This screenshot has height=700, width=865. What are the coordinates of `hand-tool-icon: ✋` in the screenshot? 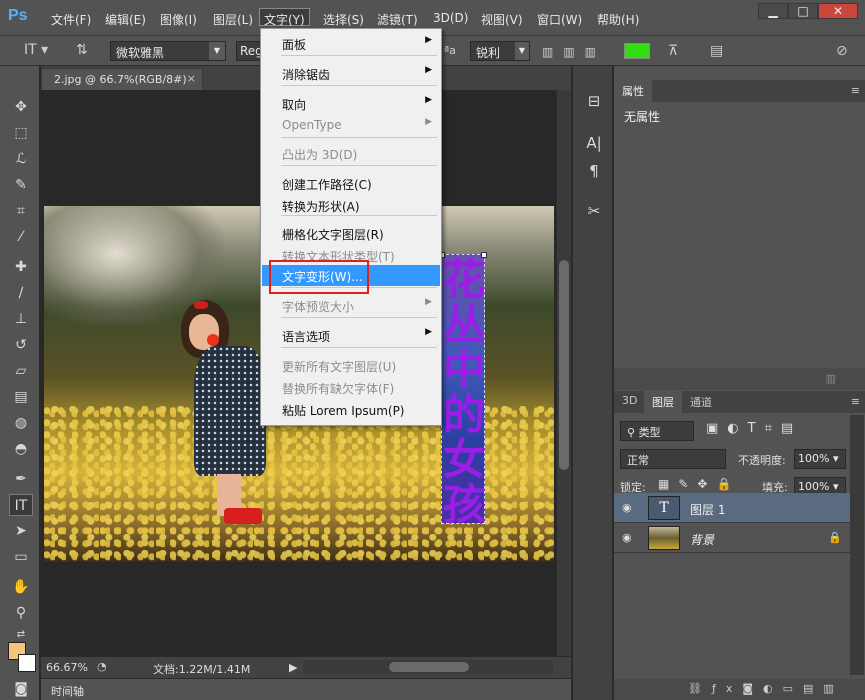 It's located at (21, 587).